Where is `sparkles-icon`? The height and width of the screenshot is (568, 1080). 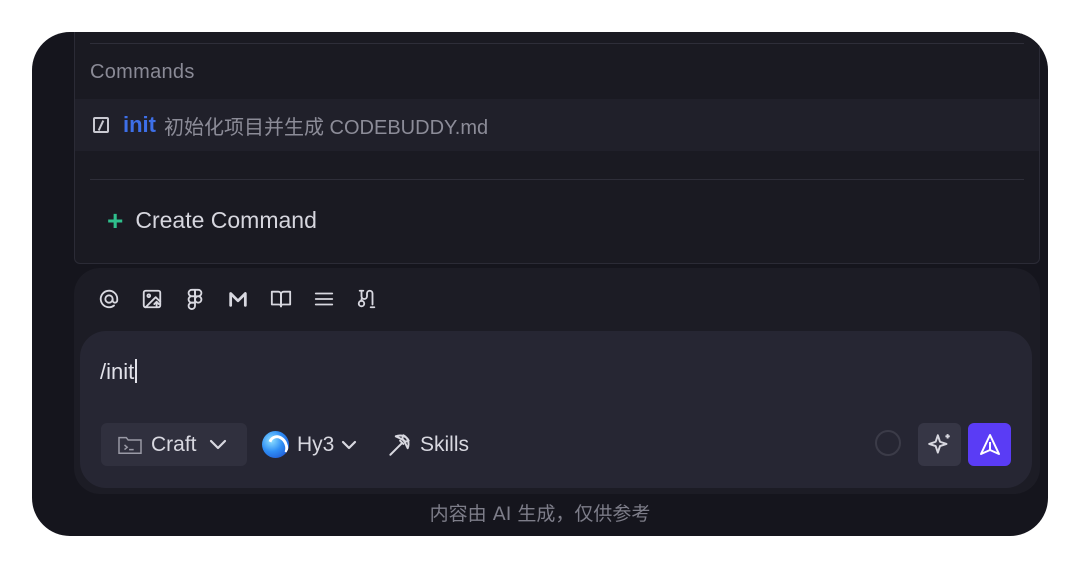
sparkles-icon is located at coordinates (940, 445).